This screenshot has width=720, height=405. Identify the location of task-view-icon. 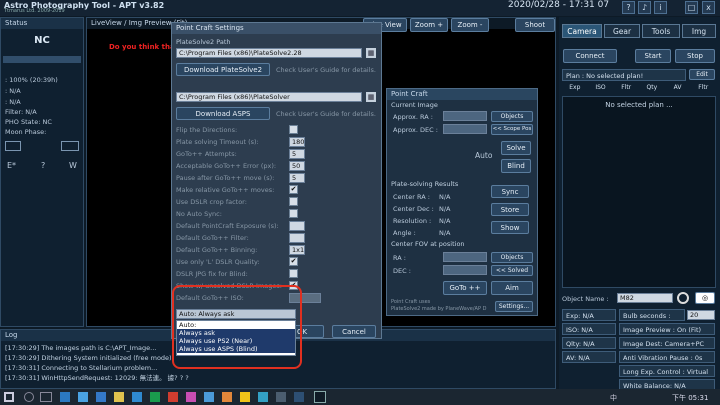
(46, 397).